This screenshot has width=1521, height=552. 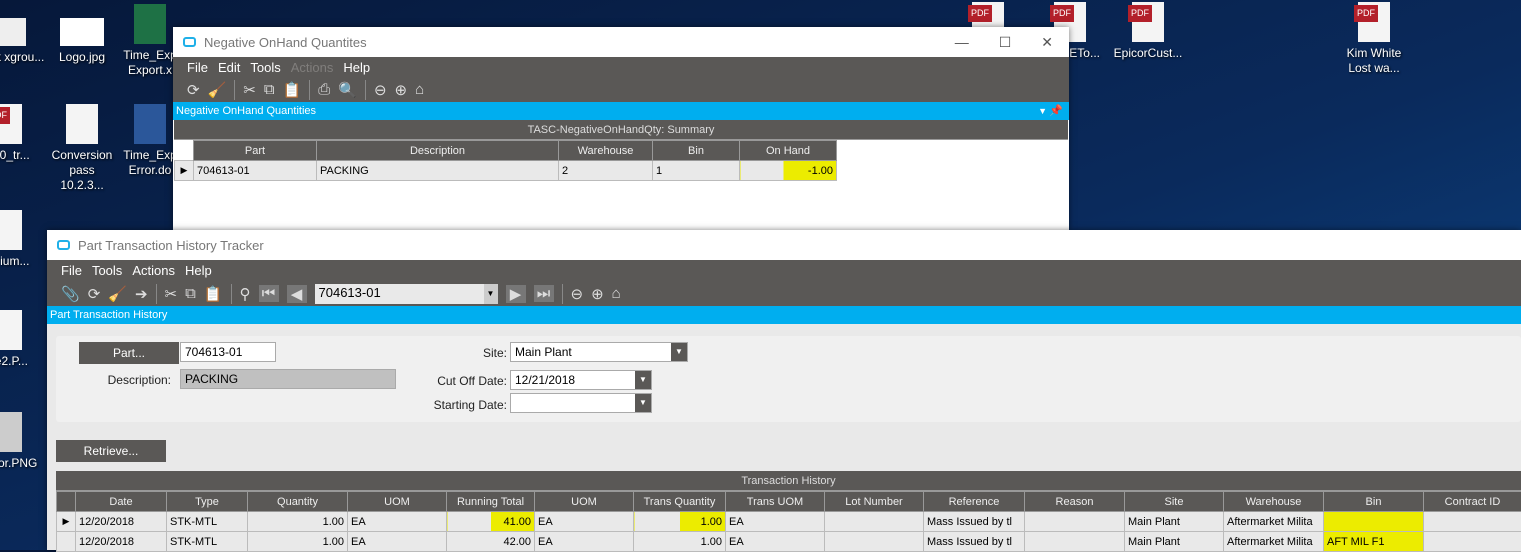 What do you see at coordinates (285, 42) in the screenshot?
I see `window-title: Negative OnHand Quantites` at bounding box center [285, 42].